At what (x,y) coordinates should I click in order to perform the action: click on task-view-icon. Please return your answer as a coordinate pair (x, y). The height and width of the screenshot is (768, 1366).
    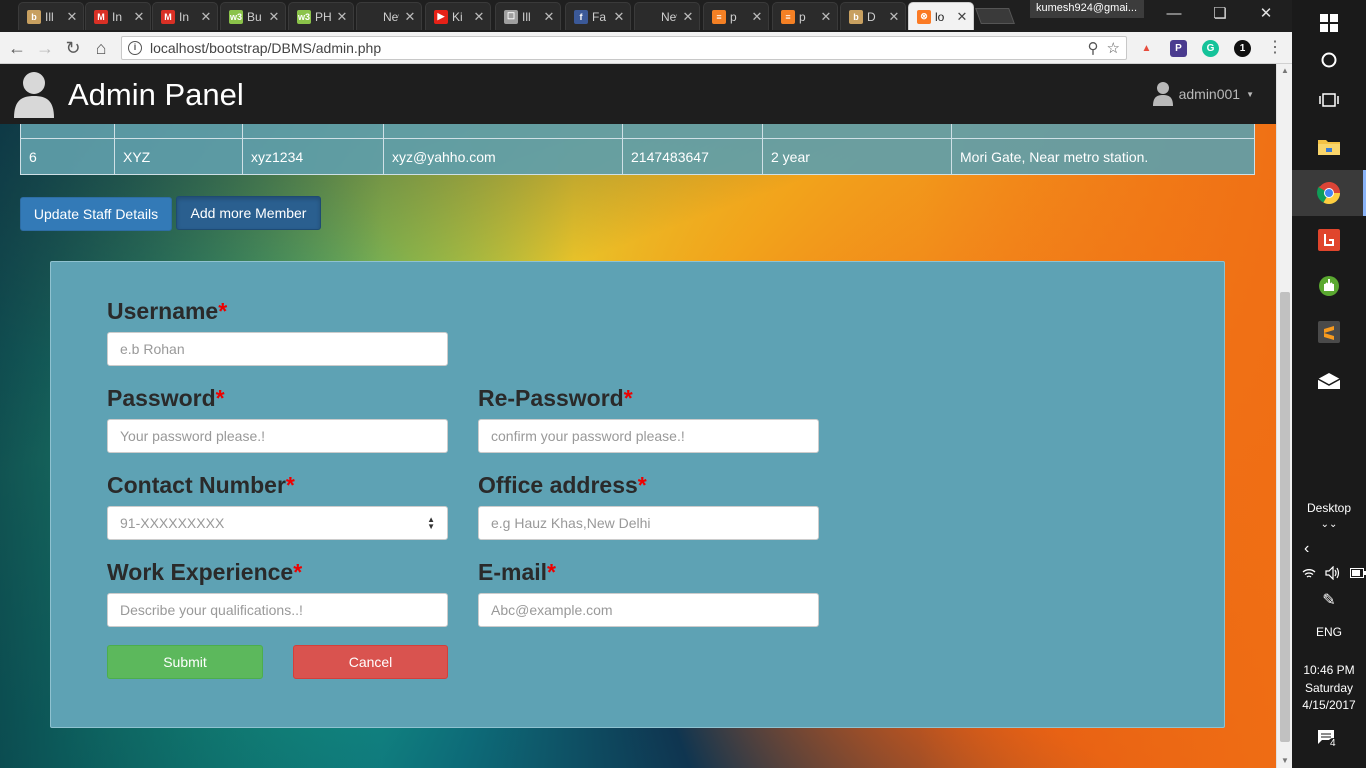
    Looking at the image, I should click on (1329, 100).